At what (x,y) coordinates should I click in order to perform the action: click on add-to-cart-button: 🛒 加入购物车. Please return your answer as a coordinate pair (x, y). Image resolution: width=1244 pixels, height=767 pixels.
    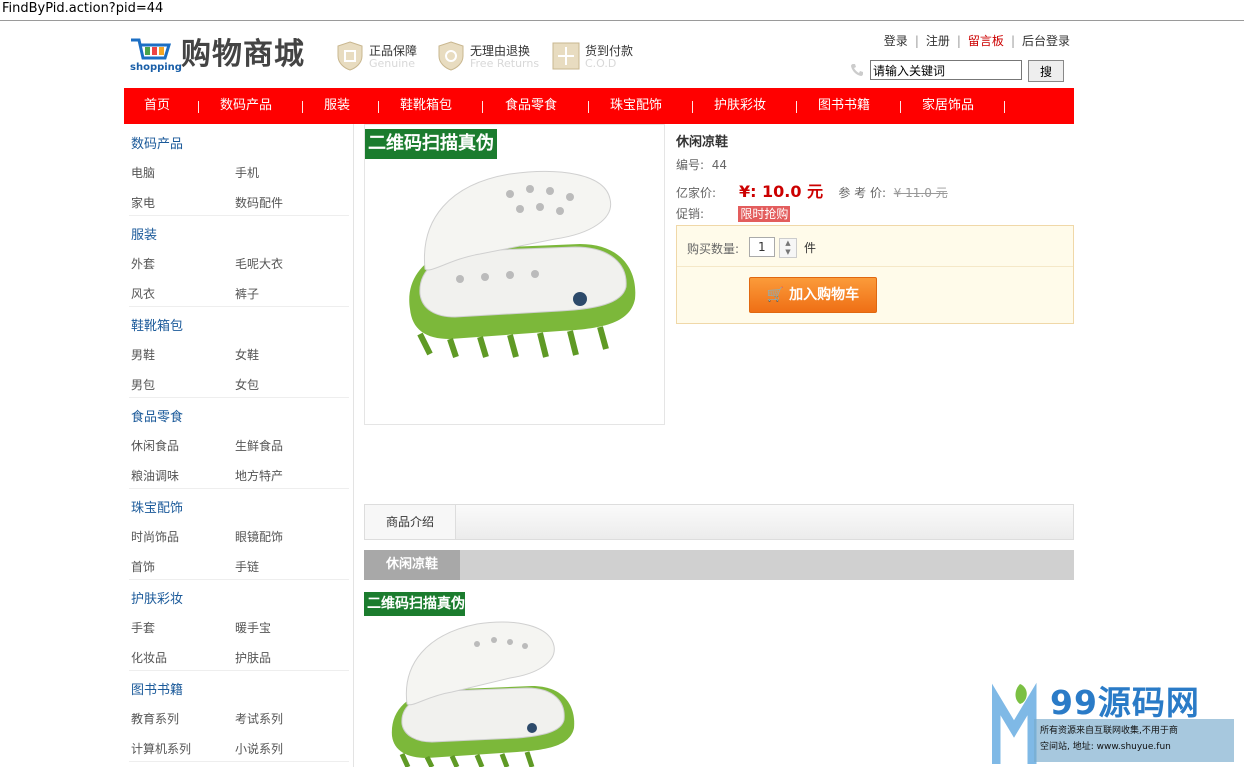
    Looking at the image, I should click on (813, 295).